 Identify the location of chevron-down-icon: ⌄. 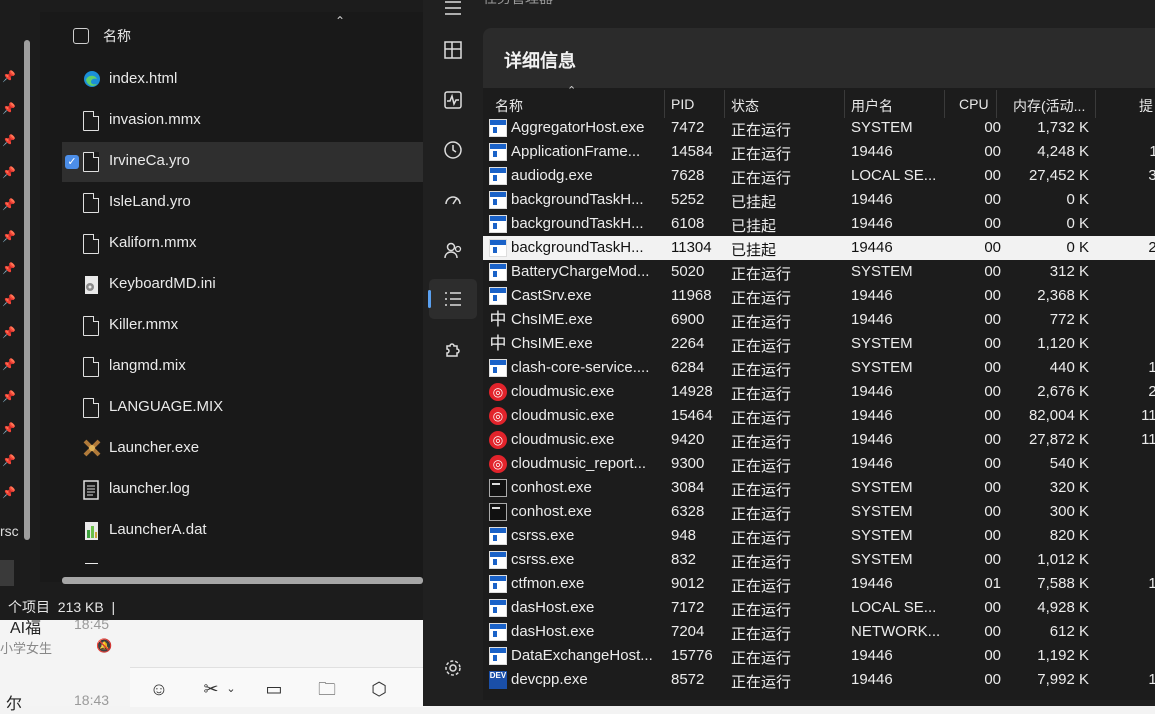
(231, 689).